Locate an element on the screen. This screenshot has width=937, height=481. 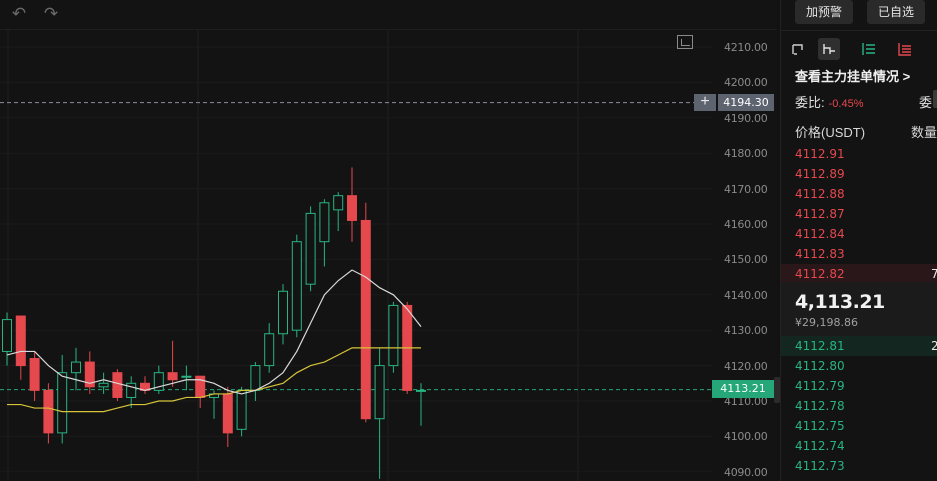
axis-tick-label: 4190.00 is located at coordinates (746, 118).